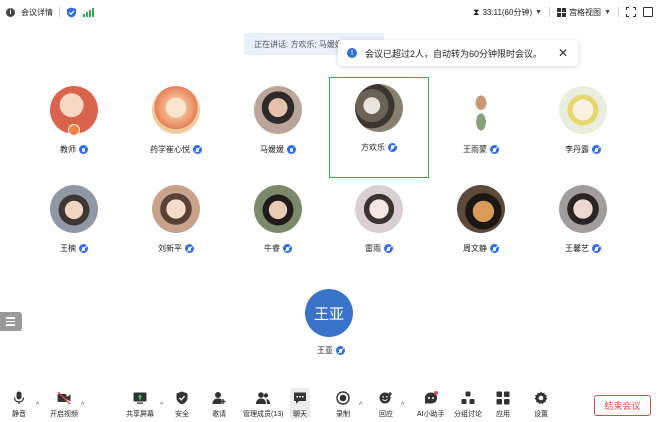 Image resolution: width=659 pixels, height=422 pixels. What do you see at coordinates (278, 149) in the screenshot?
I see `participant-name-row: 马媛媛` at bounding box center [278, 149].